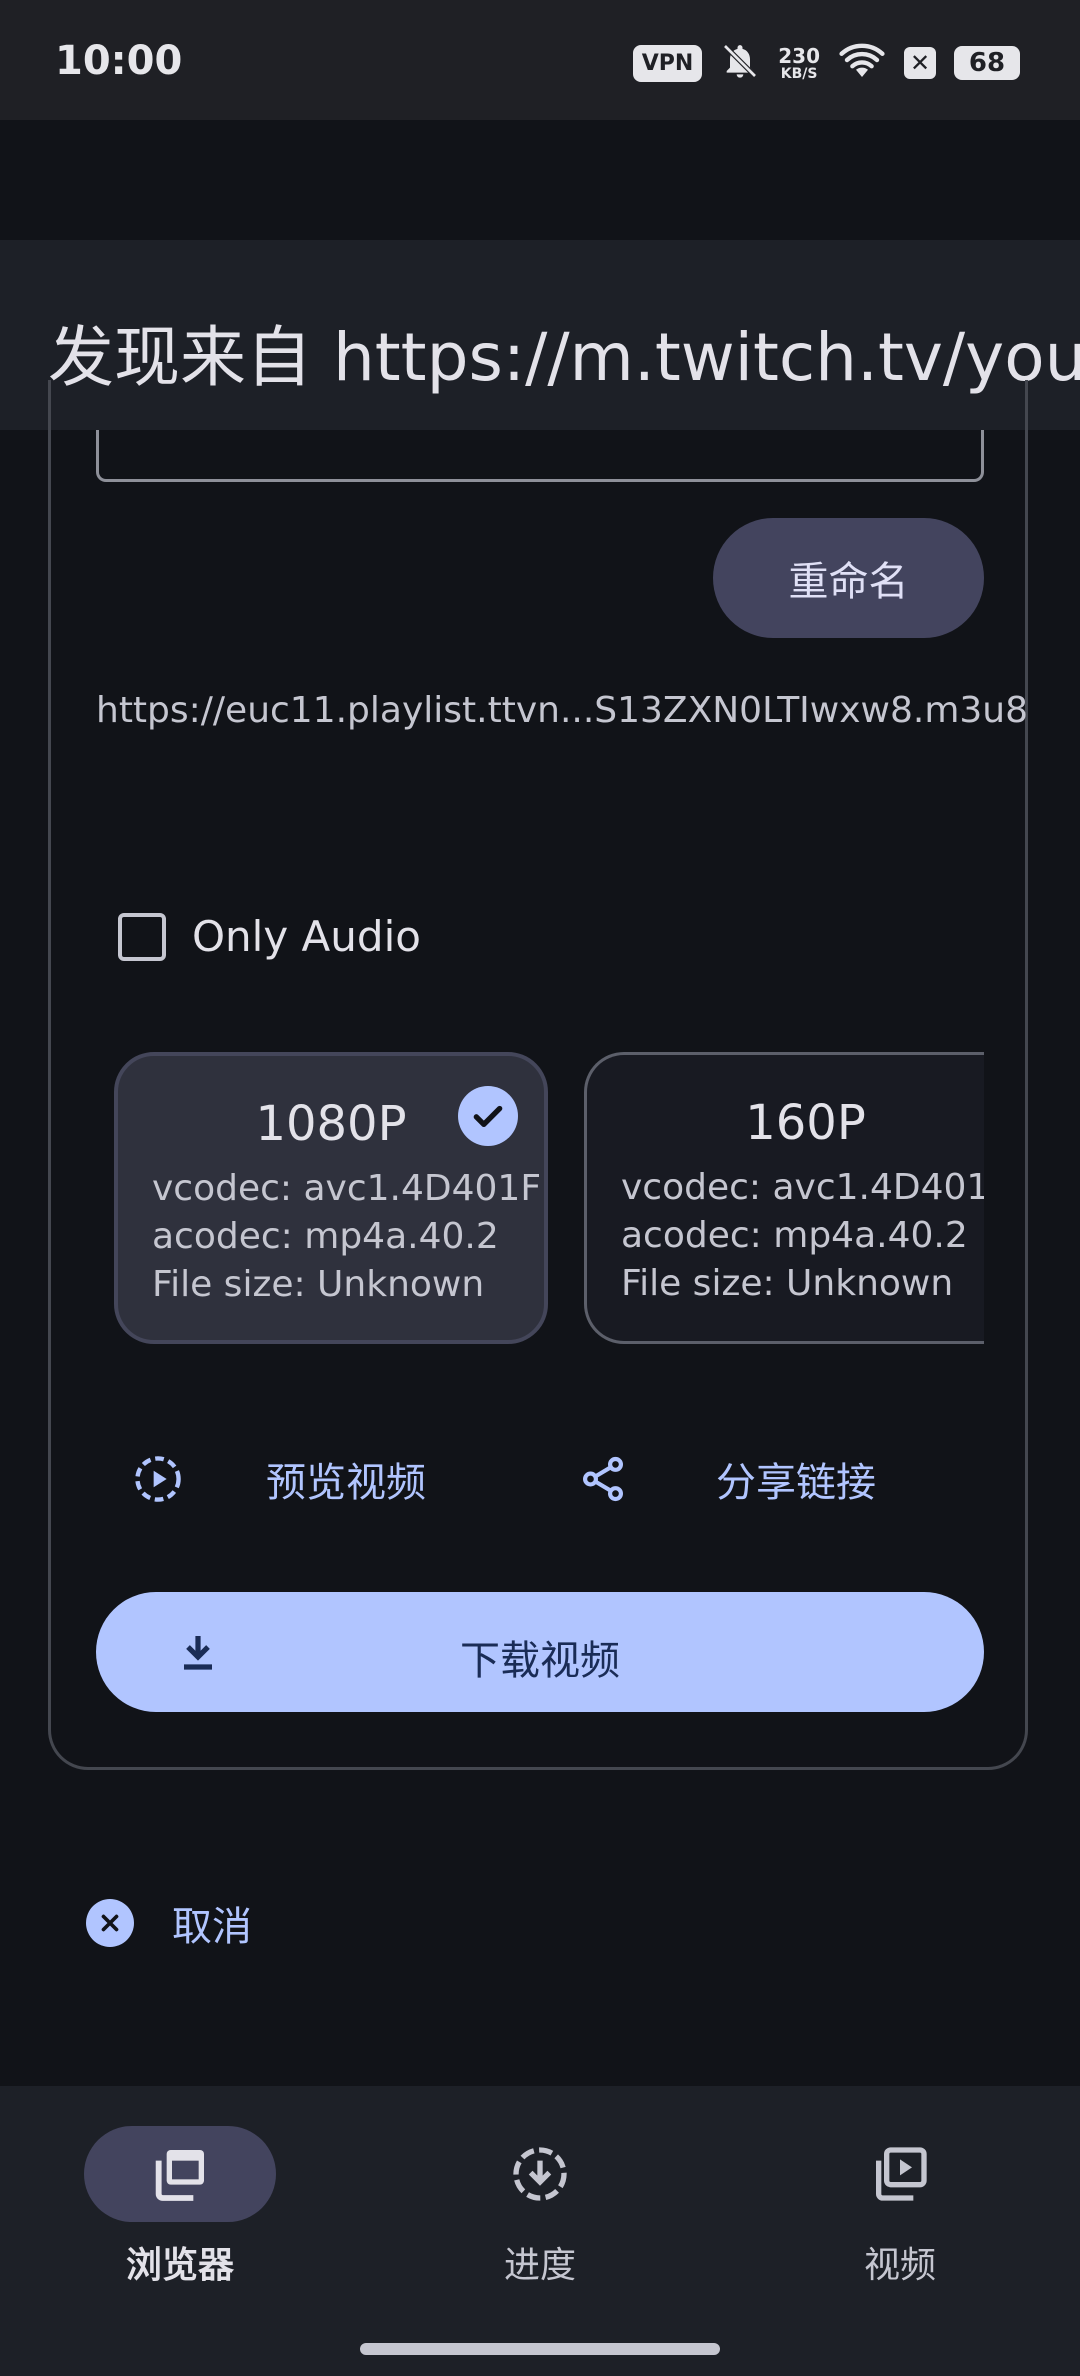  Describe the element at coordinates (920, 63) in the screenshot. I see `sim-off-icon: ✕` at that location.